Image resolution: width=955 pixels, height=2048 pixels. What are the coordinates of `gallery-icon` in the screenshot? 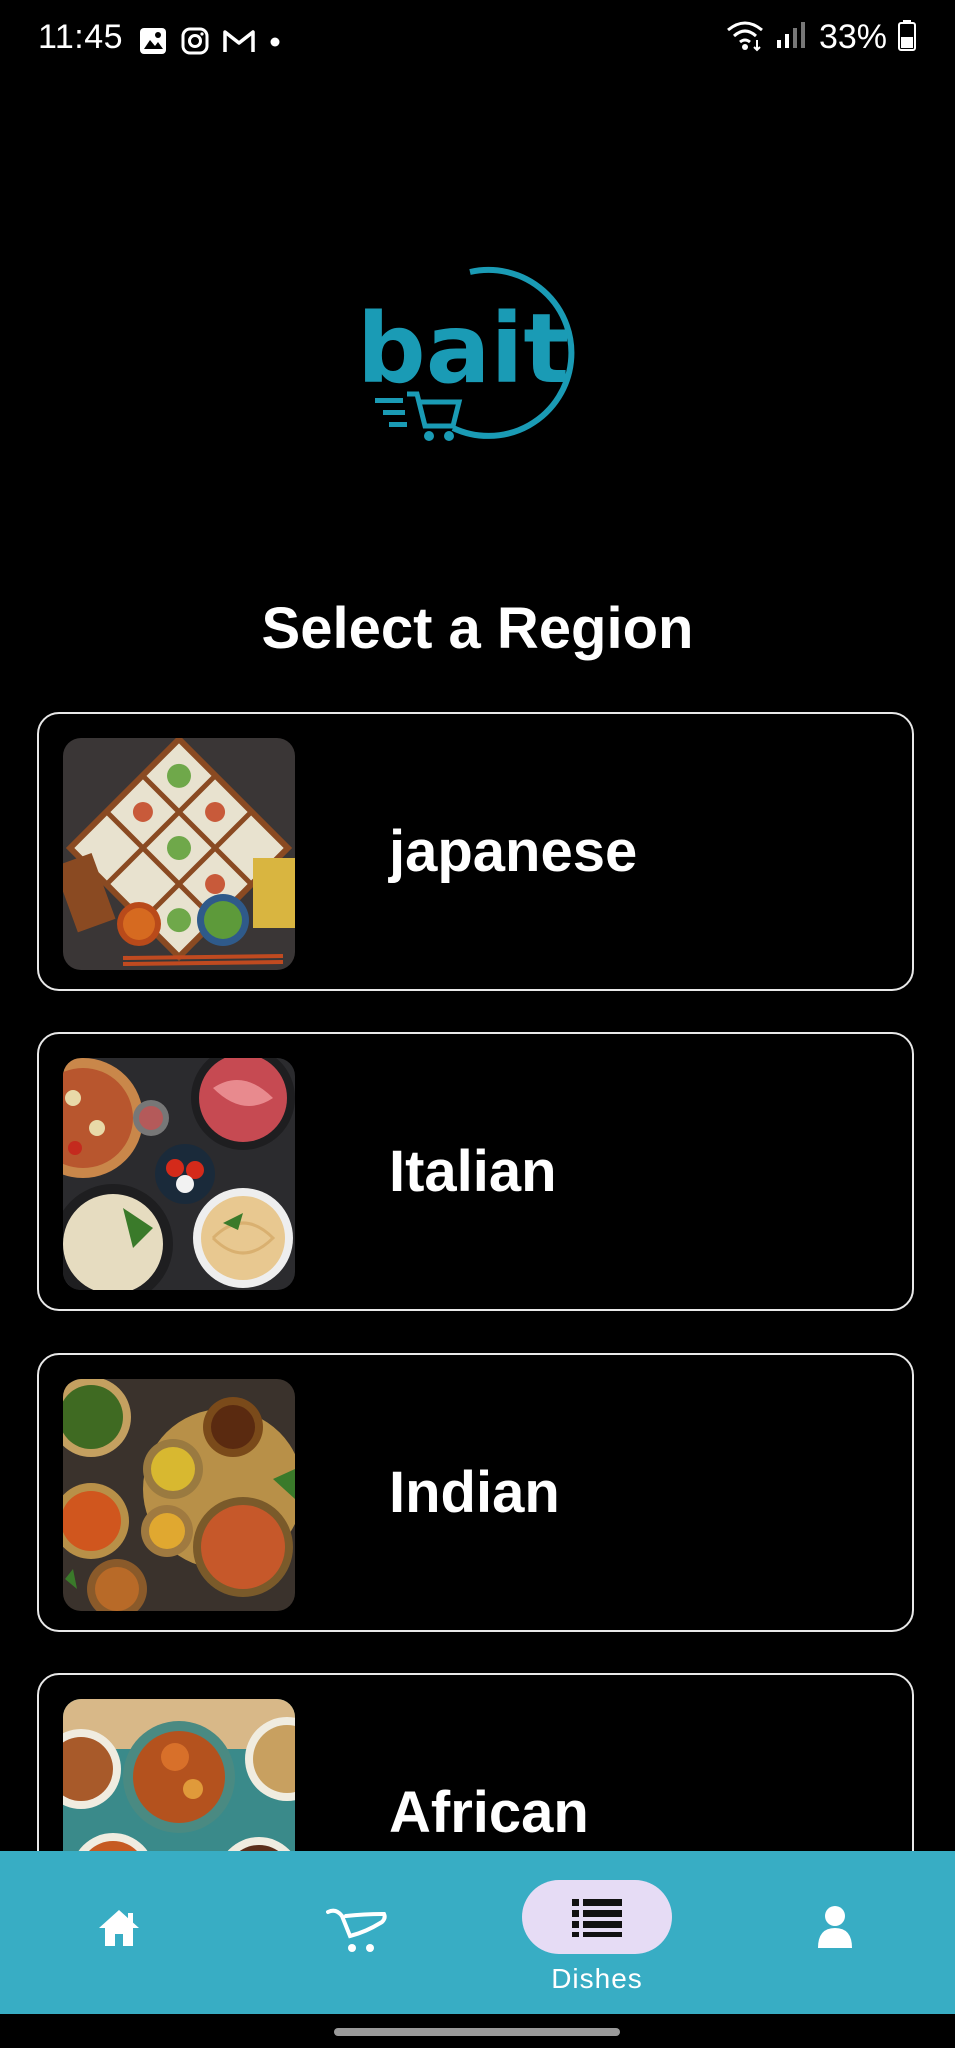 It's located at (153, 43).